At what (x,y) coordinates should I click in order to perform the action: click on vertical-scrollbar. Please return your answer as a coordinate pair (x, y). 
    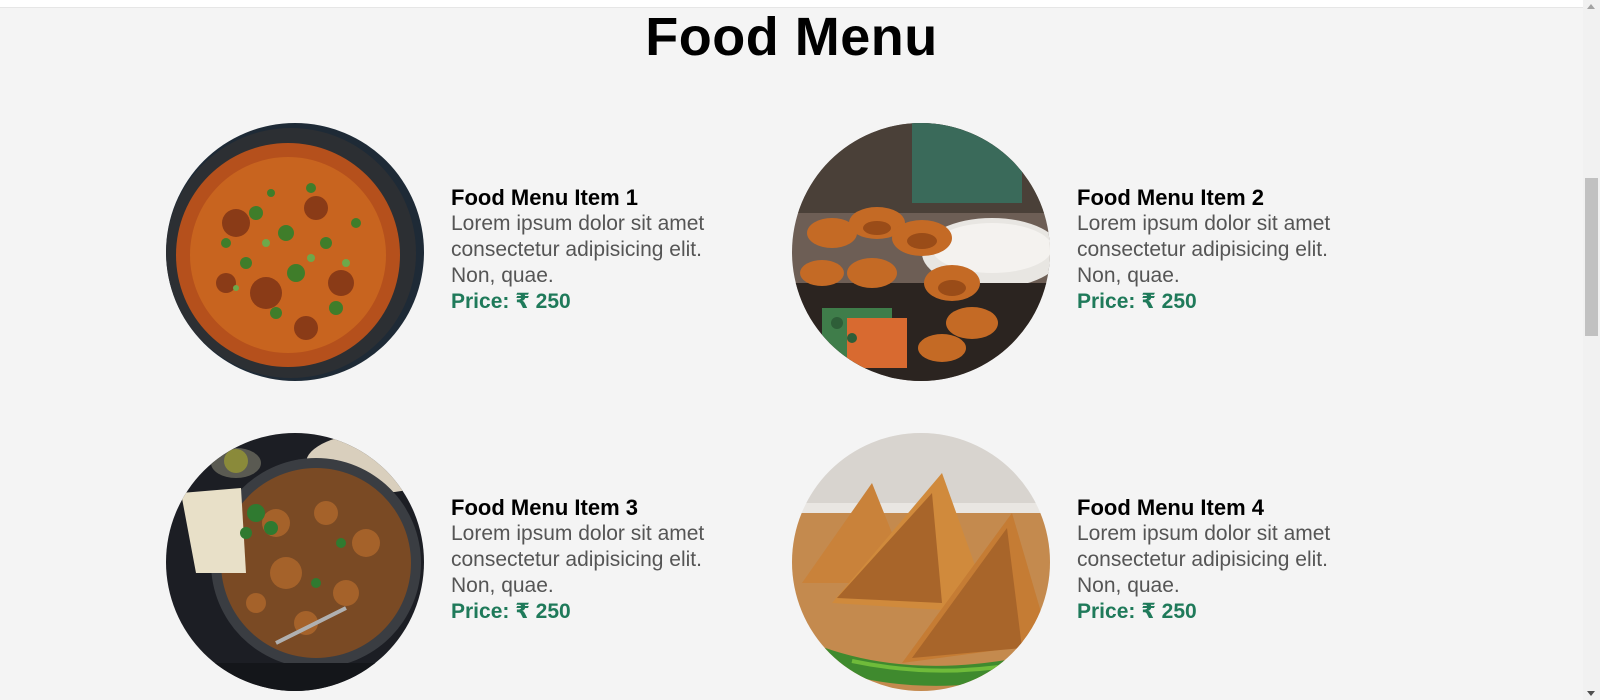
    Looking at the image, I should click on (1591, 350).